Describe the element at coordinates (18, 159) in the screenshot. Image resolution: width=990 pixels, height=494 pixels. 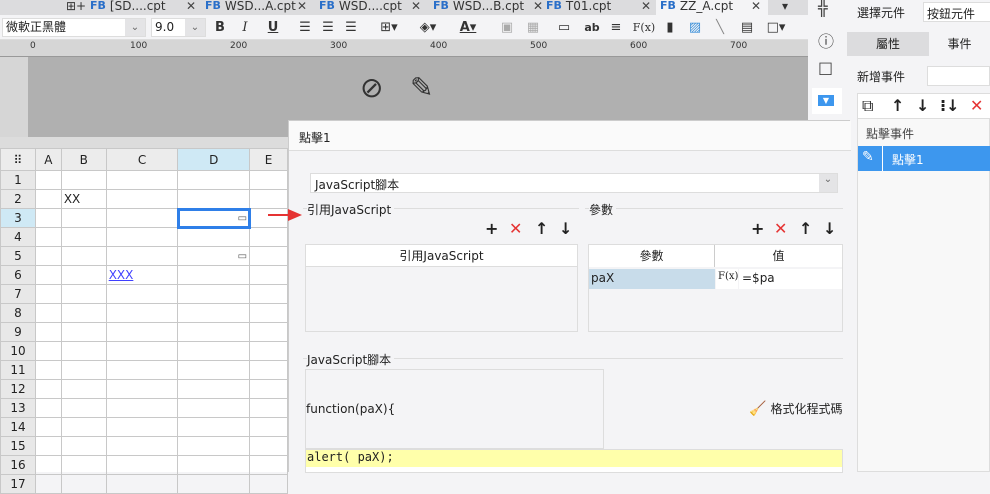
I see `select-all-icon: ⠿` at that location.